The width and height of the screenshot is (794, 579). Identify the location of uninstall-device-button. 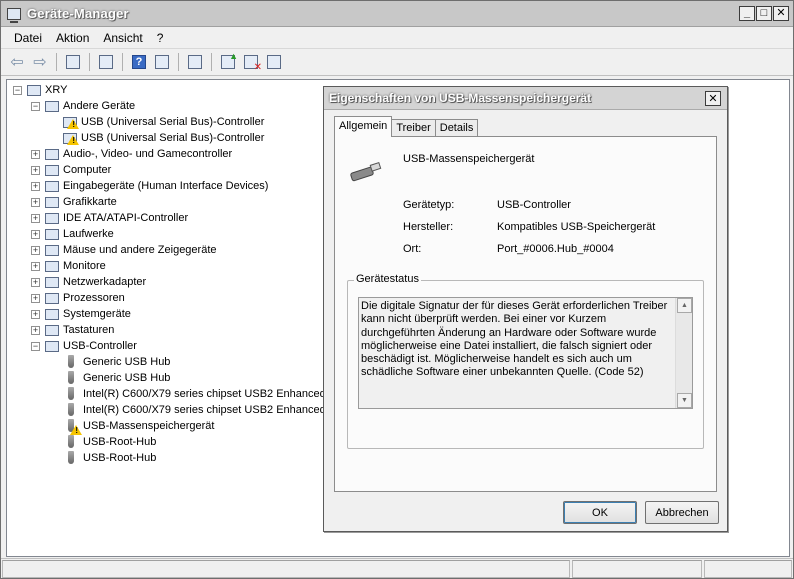
(251, 62).